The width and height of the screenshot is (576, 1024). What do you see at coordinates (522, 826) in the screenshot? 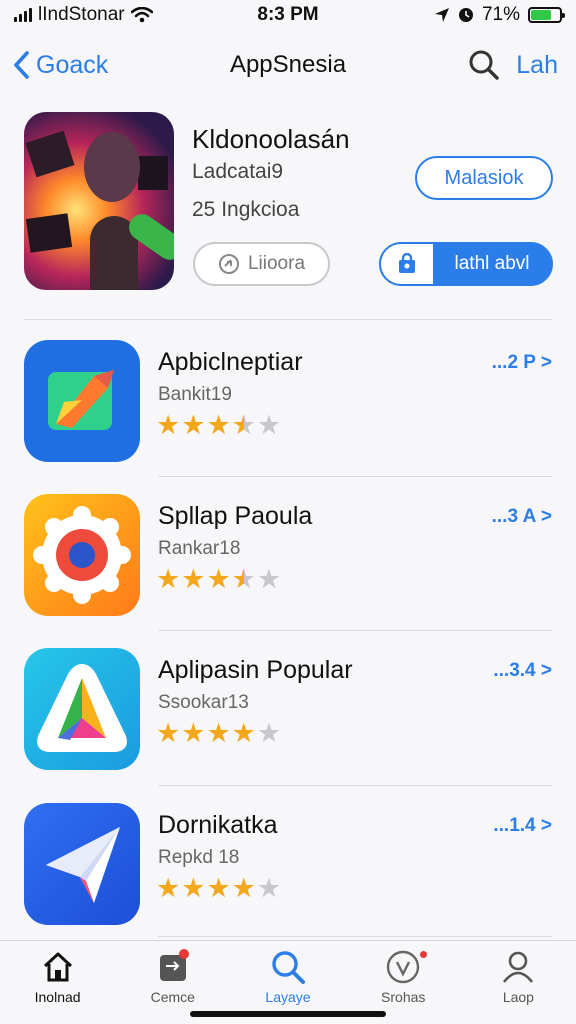
I see `app-detail-link: ...1.4 >` at bounding box center [522, 826].